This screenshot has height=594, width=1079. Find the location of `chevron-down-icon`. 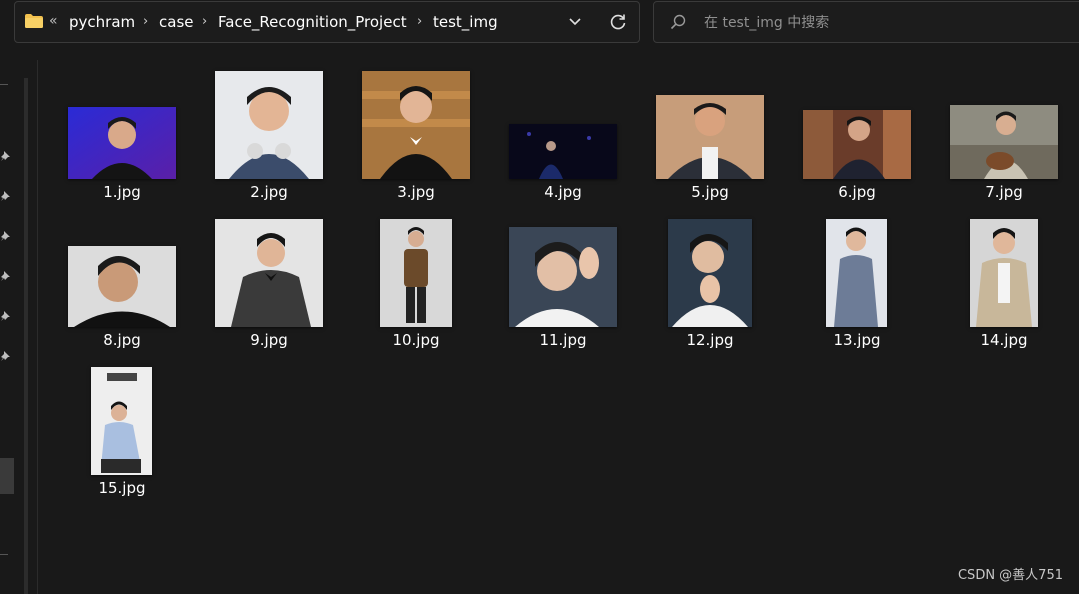

chevron-down-icon is located at coordinates (575, 22).